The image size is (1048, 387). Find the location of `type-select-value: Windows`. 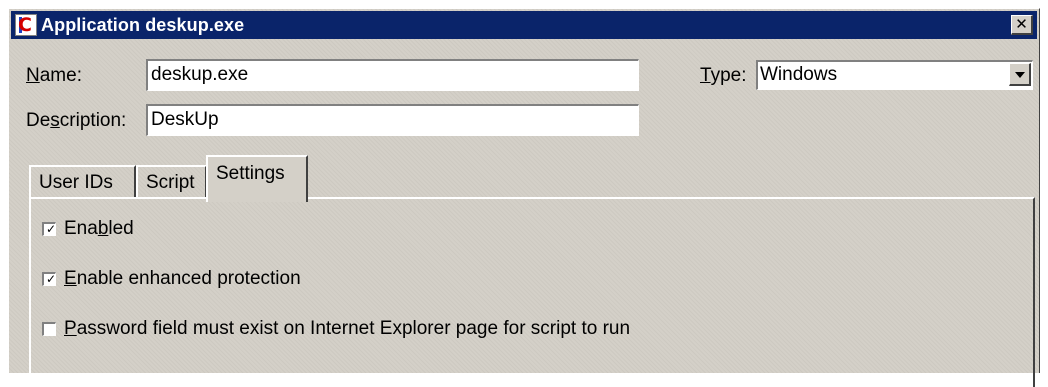

type-select-value: Windows is located at coordinates (799, 74).